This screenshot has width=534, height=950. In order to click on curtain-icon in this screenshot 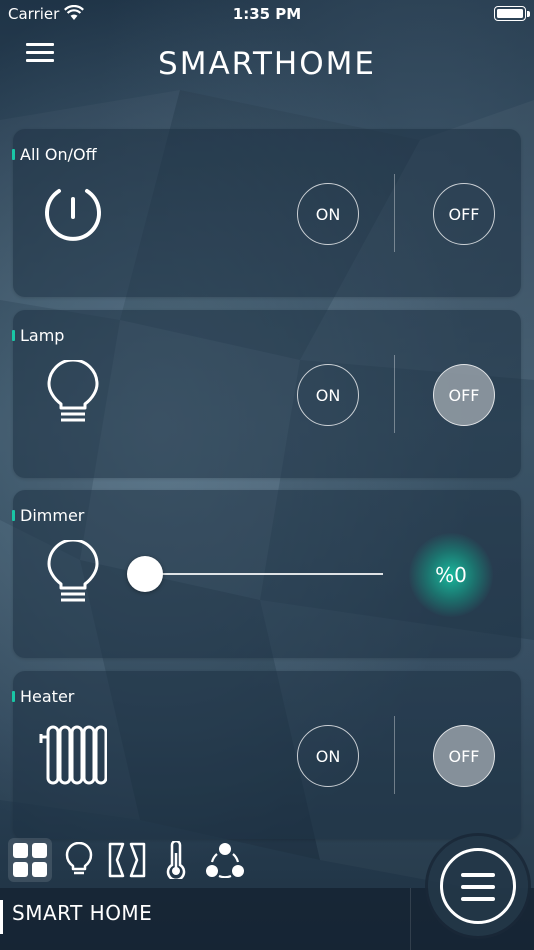, I will do `click(127, 860)`.